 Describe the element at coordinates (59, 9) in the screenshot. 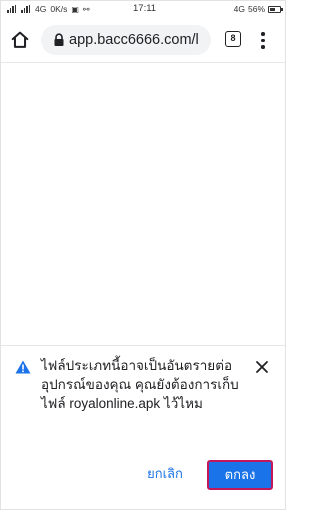

I see `network-speed: 0K/s` at that location.